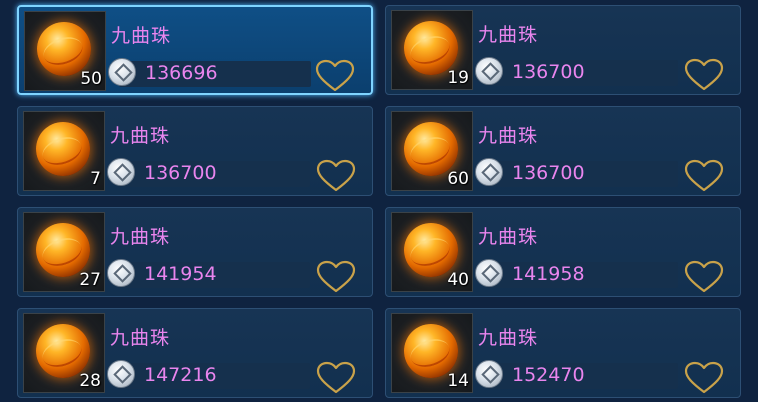 The width and height of the screenshot is (758, 402). Describe the element at coordinates (458, 179) in the screenshot. I see `item-count: 60` at that location.